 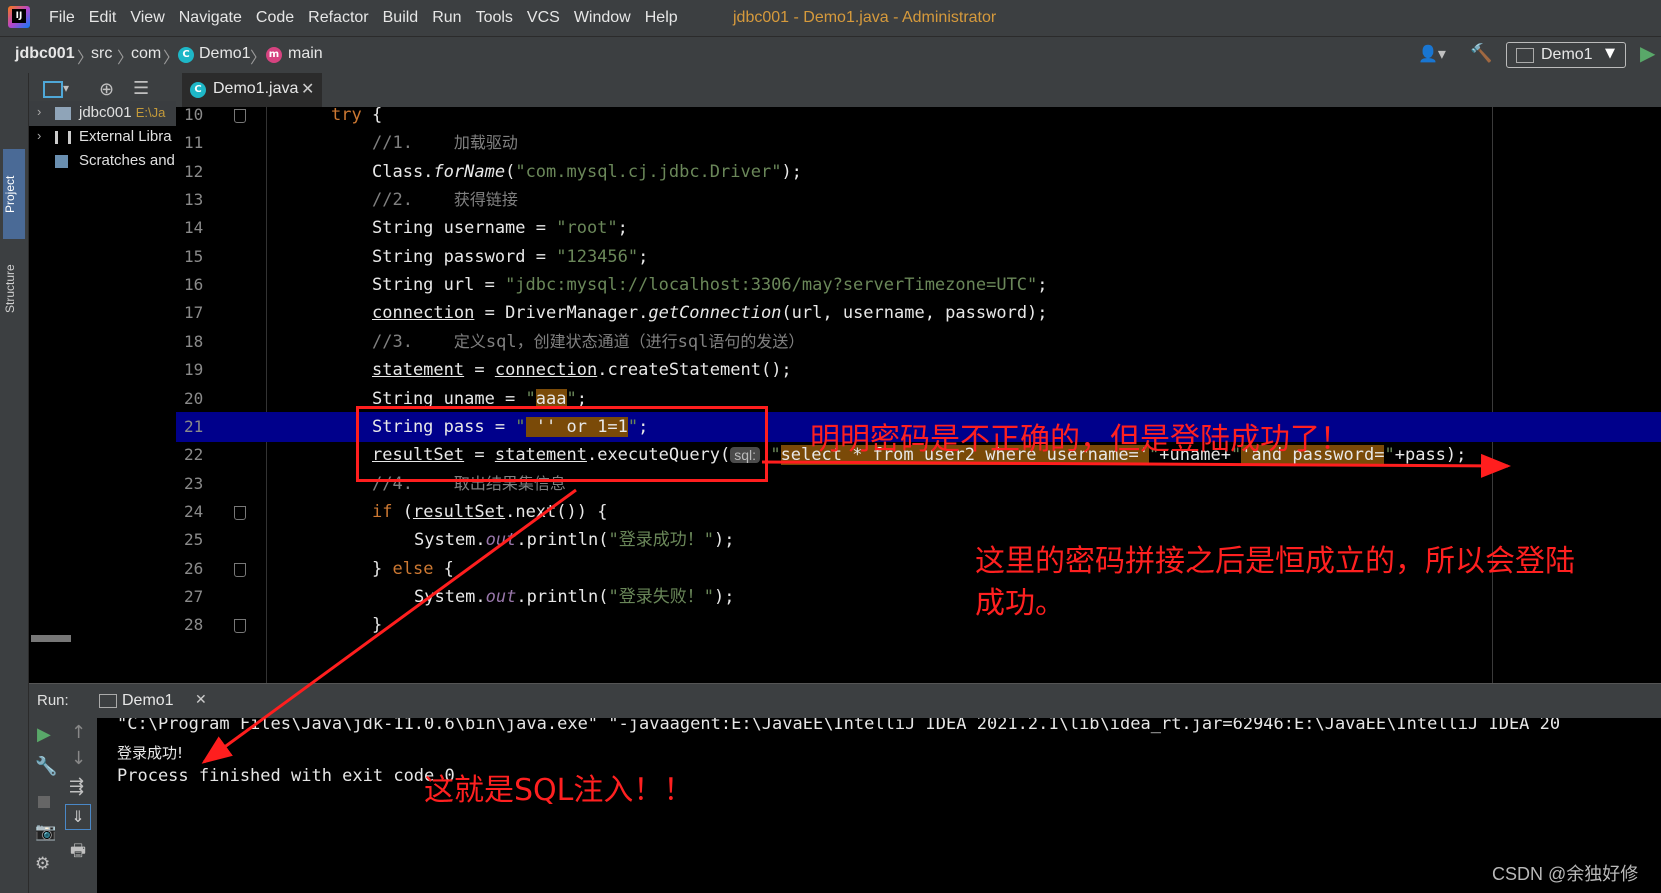 What do you see at coordinates (1020, 603) in the screenshot?
I see `annotation-always-true-cont: 成功。` at bounding box center [1020, 603].